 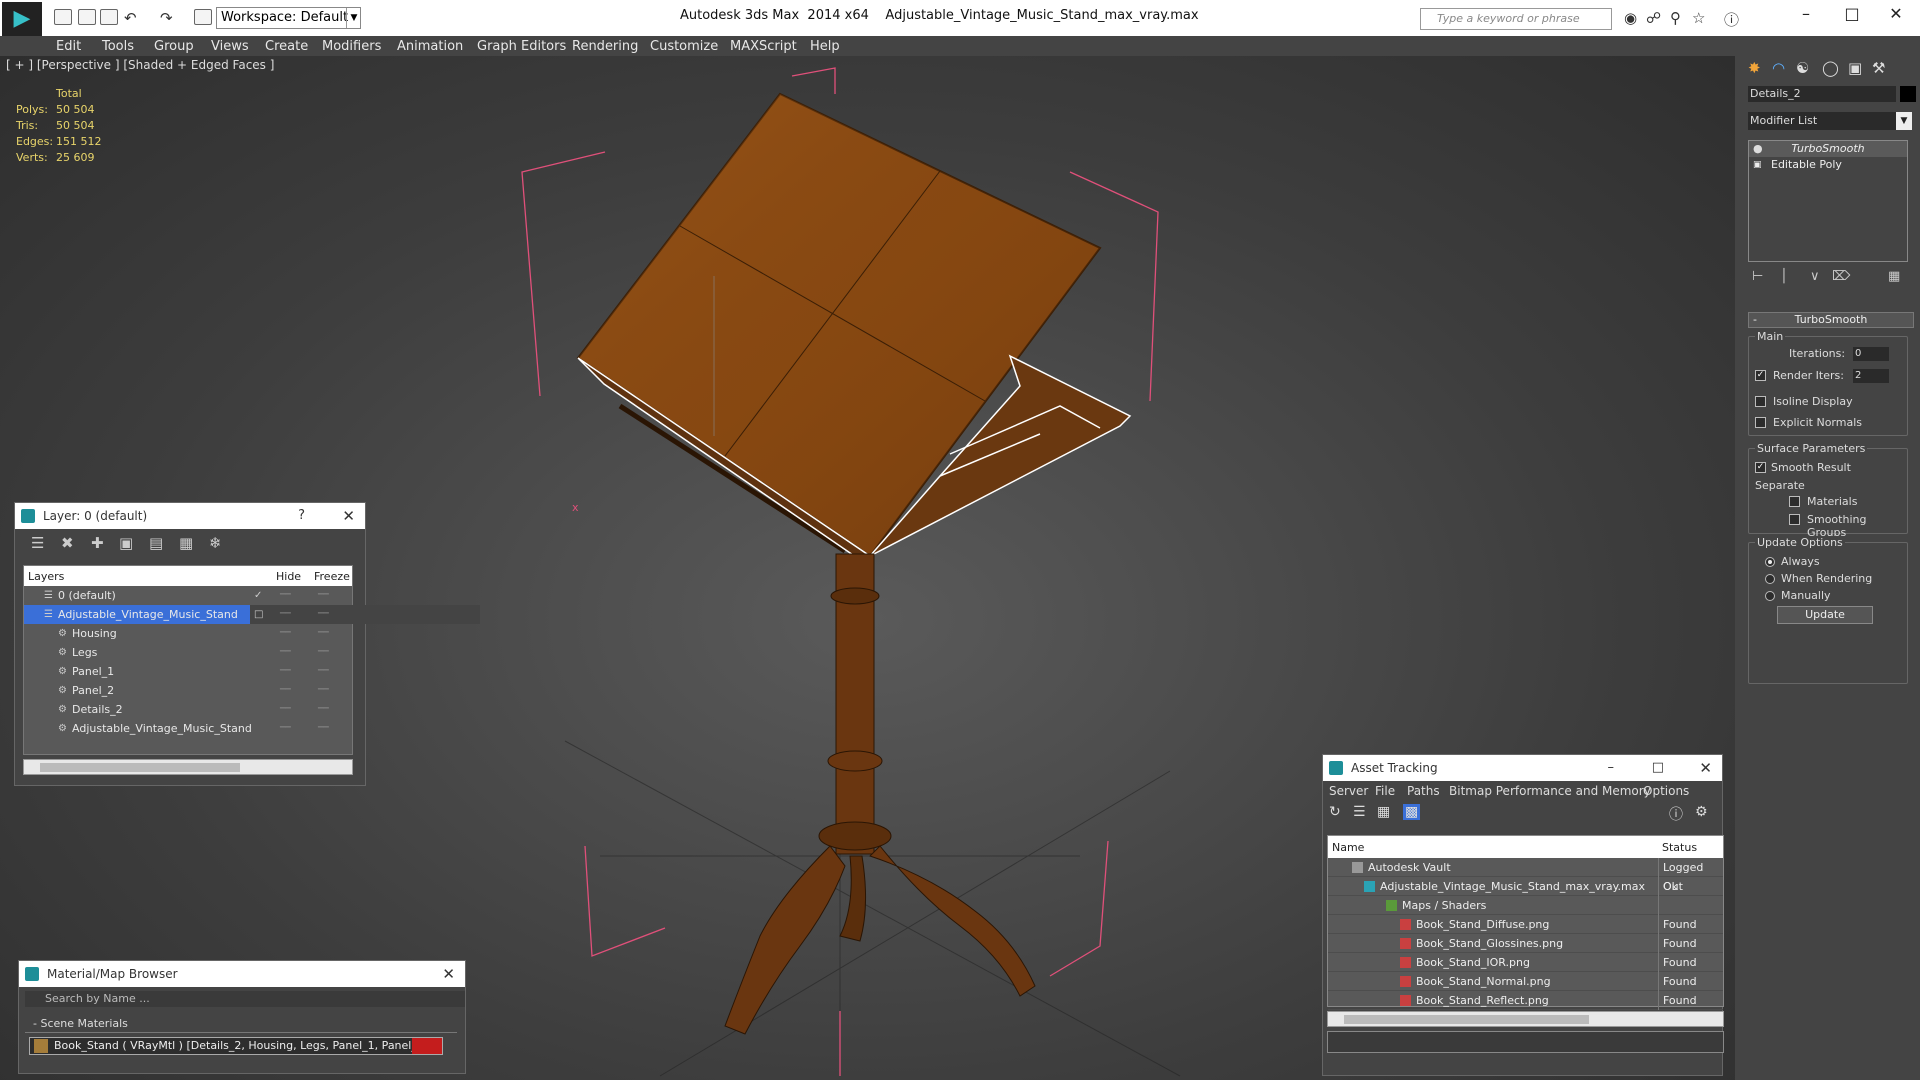 I want to click on render-iters-checkbox: ✓, so click(x=1760, y=375).